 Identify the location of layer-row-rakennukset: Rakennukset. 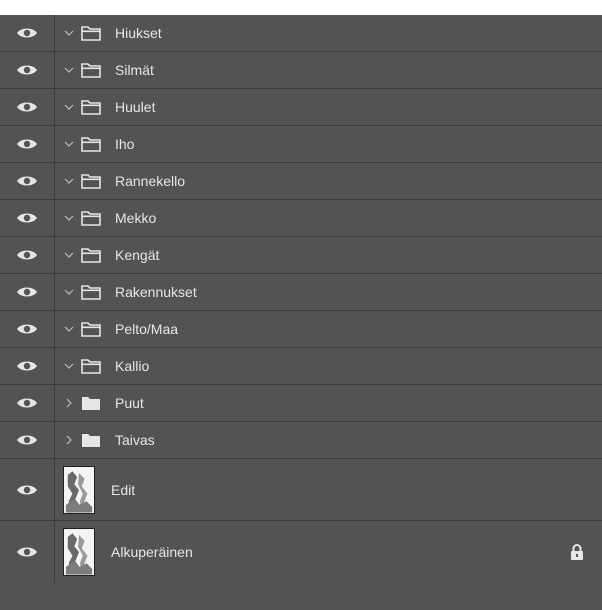
(301, 292).